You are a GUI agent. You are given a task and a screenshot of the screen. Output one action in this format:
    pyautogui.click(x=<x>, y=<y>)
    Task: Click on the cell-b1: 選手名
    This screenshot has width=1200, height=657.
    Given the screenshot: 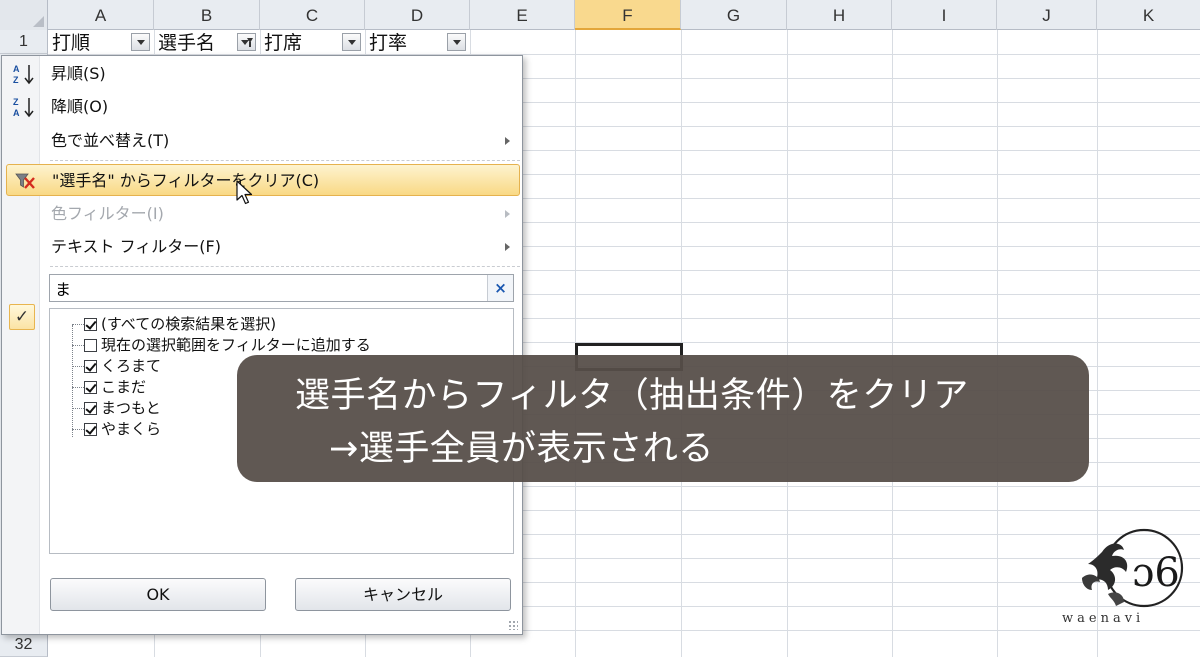 What is the action you would take?
    pyautogui.click(x=184, y=42)
    